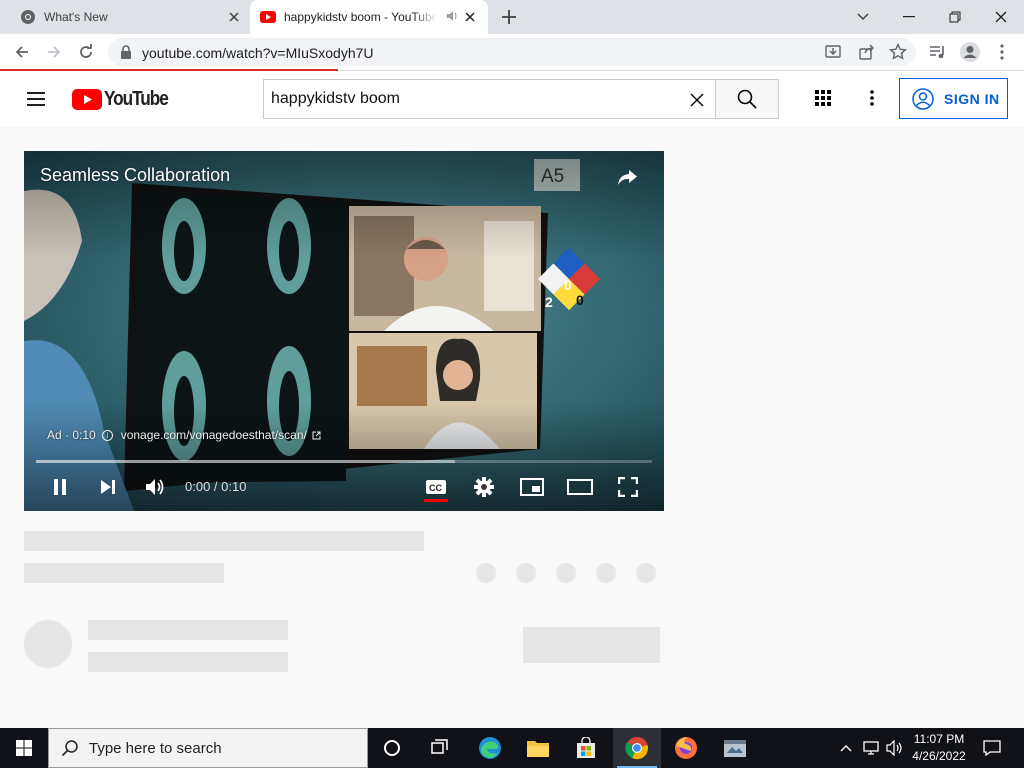  Describe the element at coordinates (992, 748) in the screenshot. I see `notifications-icon` at that location.